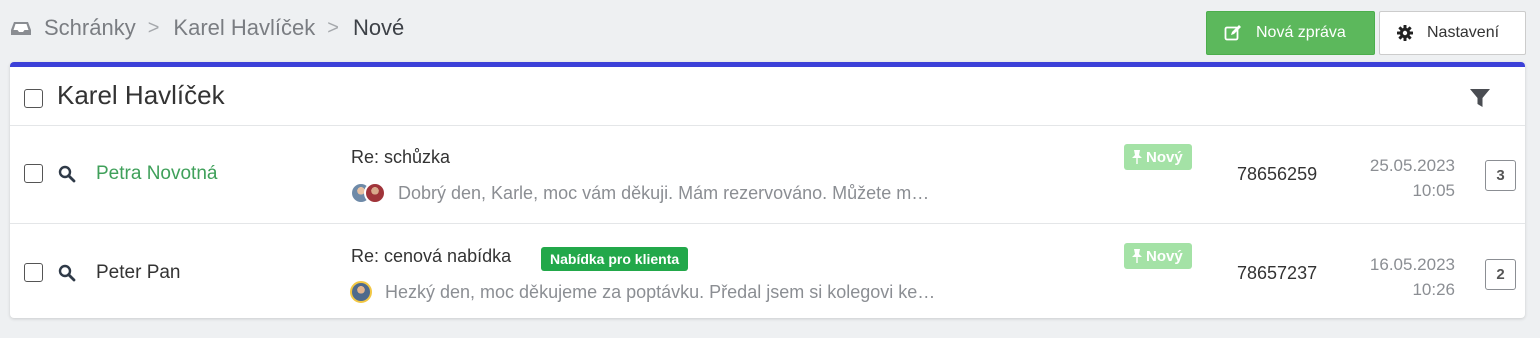 Image resolution: width=1540 pixels, height=338 pixels. I want to click on breadcrumb-item-inboxes: Schránky, so click(90, 28).